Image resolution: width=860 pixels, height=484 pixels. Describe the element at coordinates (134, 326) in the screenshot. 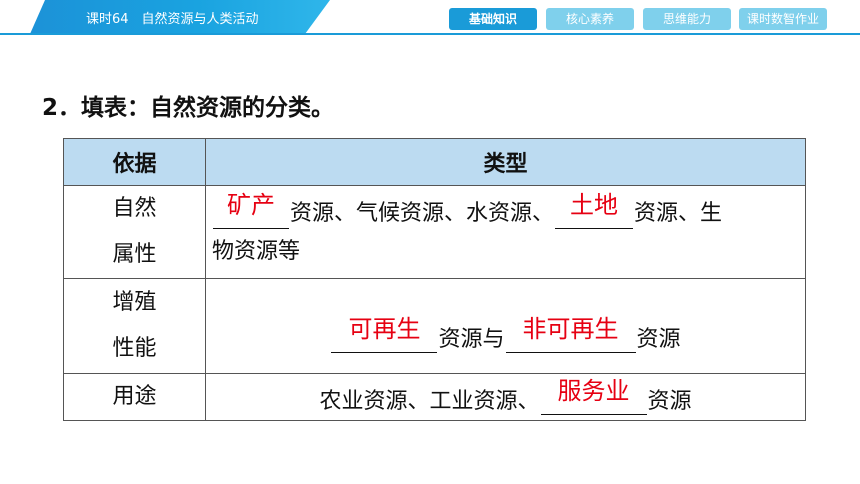

I see `basis-cell: 增殖 性能` at that location.